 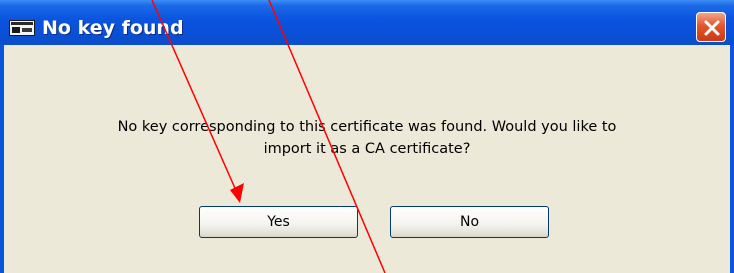 I want to click on close-icon, so click(x=712, y=28).